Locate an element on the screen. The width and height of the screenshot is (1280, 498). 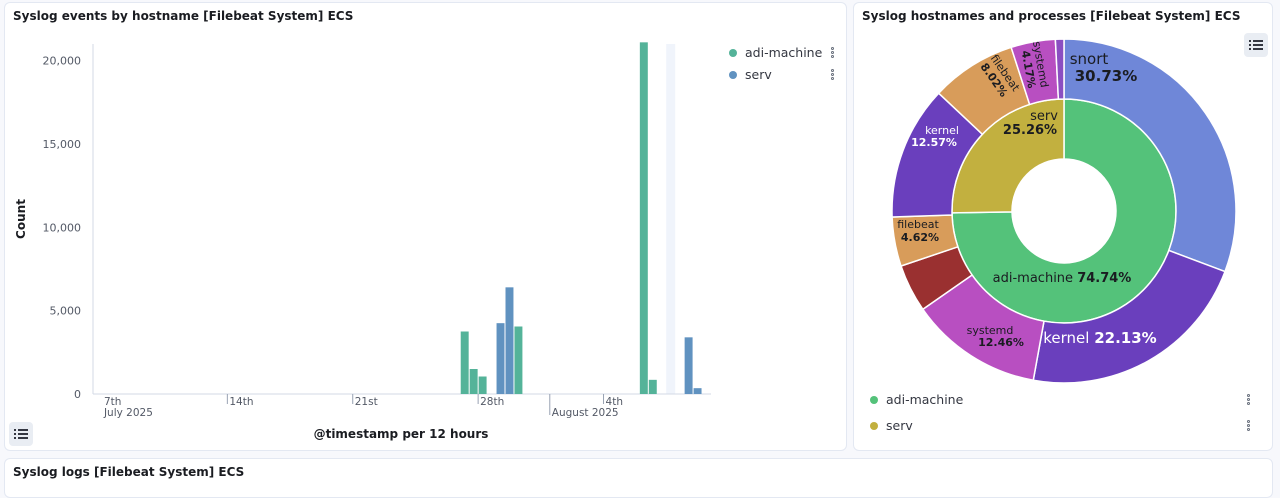
outer-label: 4.62% is located at coordinates (920, 237).